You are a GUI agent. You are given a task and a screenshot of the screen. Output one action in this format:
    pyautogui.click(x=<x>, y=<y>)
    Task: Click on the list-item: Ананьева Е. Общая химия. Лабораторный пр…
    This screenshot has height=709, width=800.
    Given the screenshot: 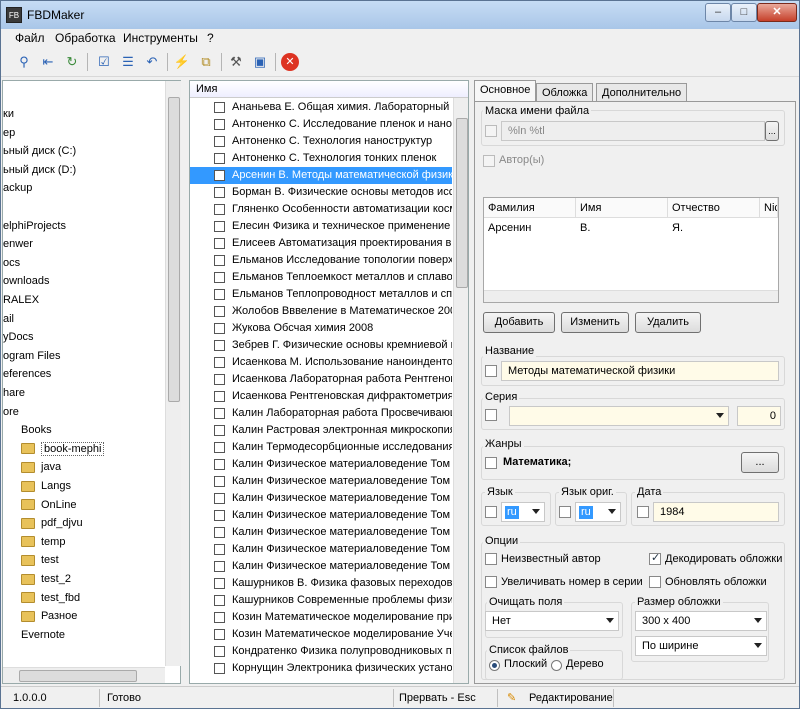 What is the action you would take?
    pyautogui.click(x=321, y=107)
    